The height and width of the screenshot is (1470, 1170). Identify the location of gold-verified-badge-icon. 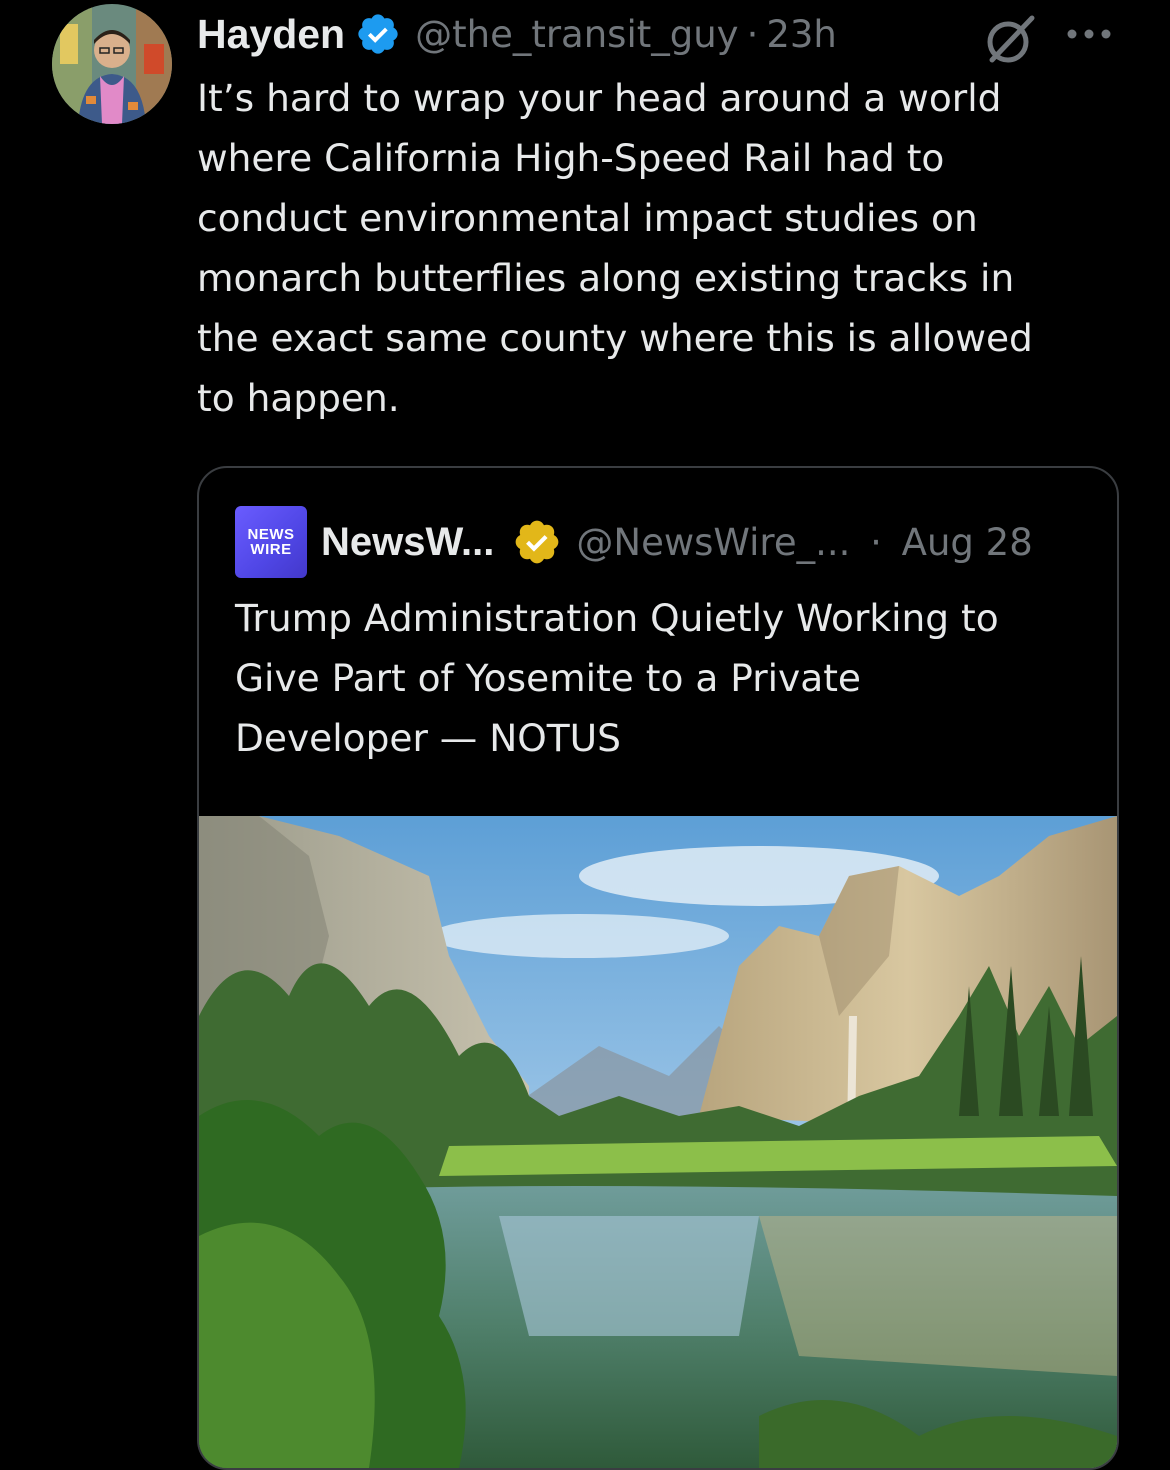
(537, 542).